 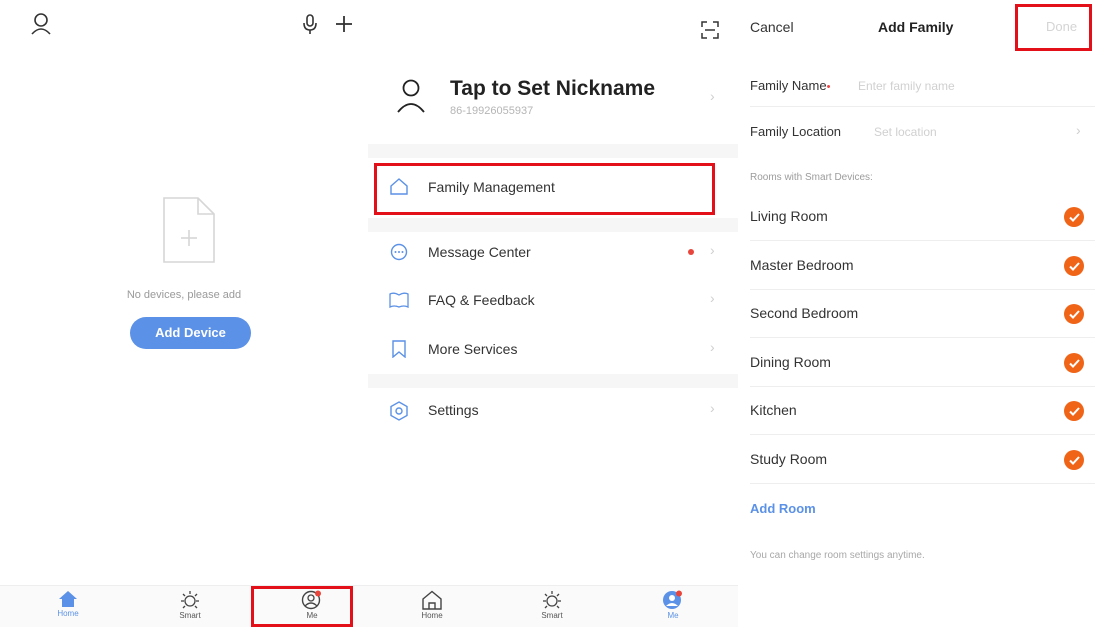 What do you see at coordinates (673, 615) in the screenshot?
I see `tab-me-label: Me` at bounding box center [673, 615].